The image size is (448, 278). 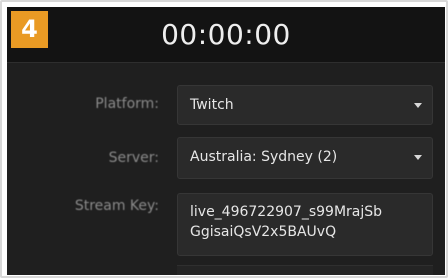 What do you see at coordinates (133, 158) in the screenshot?
I see `server-label: Server:` at bounding box center [133, 158].